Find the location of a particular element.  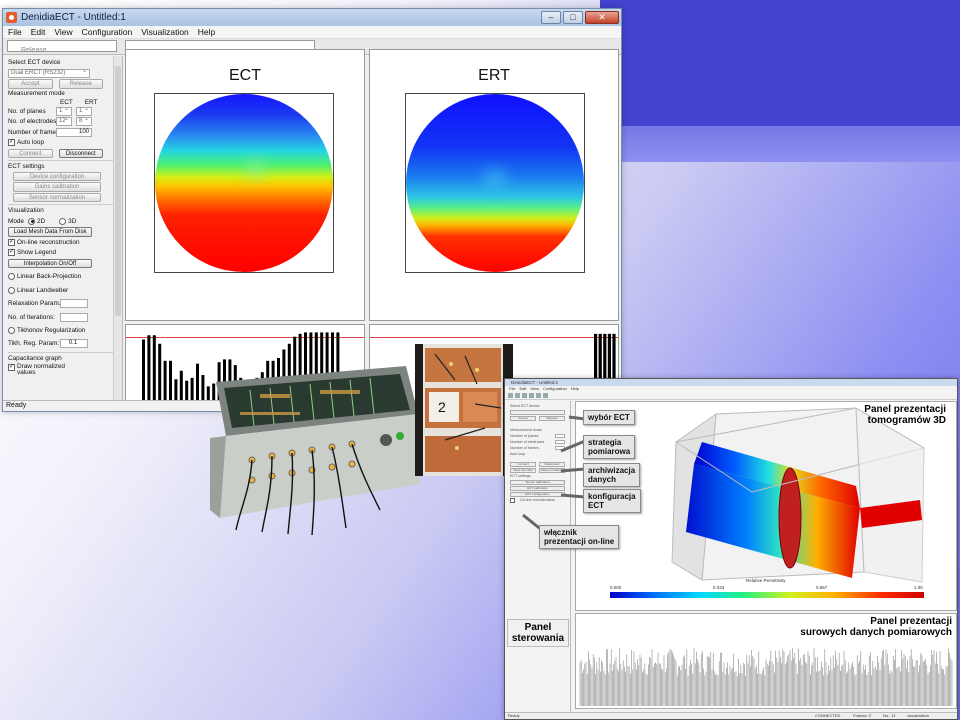

callout-ect-choice: wybór ECT is located at coordinates (609, 417).